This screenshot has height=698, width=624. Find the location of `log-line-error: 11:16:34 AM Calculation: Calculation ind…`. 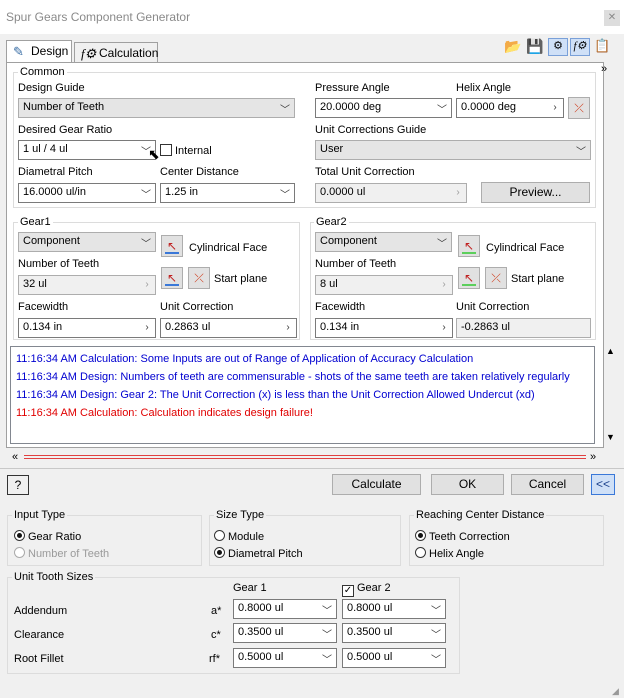

log-line-error: 11:16:34 AM Calculation: Calculation ind… is located at coordinates (164, 413).